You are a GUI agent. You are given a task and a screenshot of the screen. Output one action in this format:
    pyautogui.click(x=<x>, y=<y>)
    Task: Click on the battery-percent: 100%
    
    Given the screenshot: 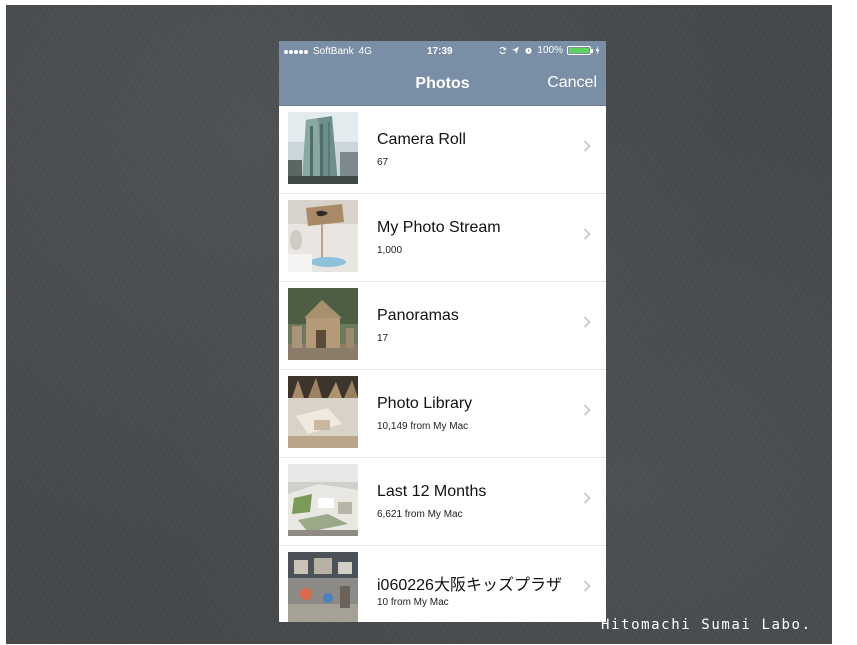 What is the action you would take?
    pyautogui.click(x=550, y=50)
    